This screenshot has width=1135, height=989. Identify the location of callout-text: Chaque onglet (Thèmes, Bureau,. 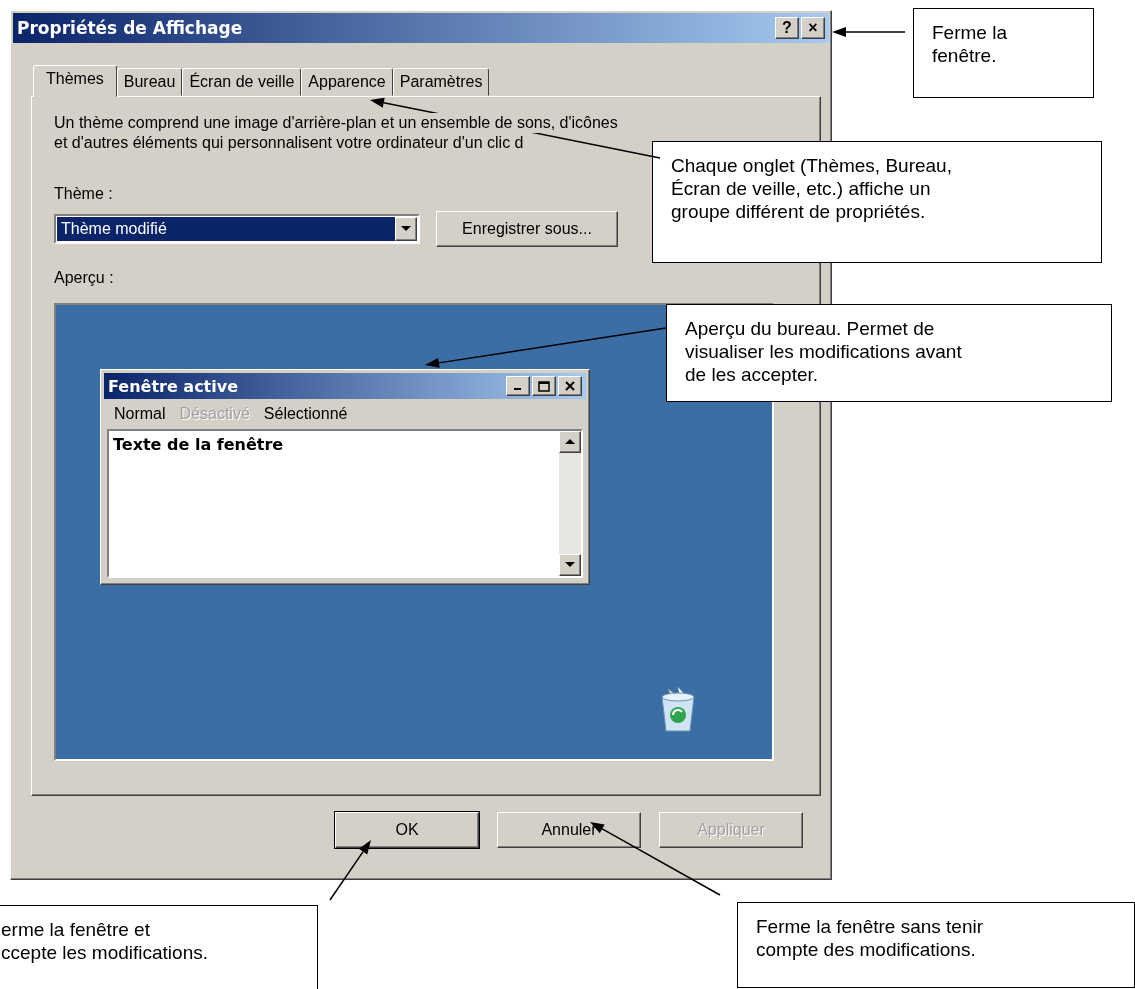
(812, 165).